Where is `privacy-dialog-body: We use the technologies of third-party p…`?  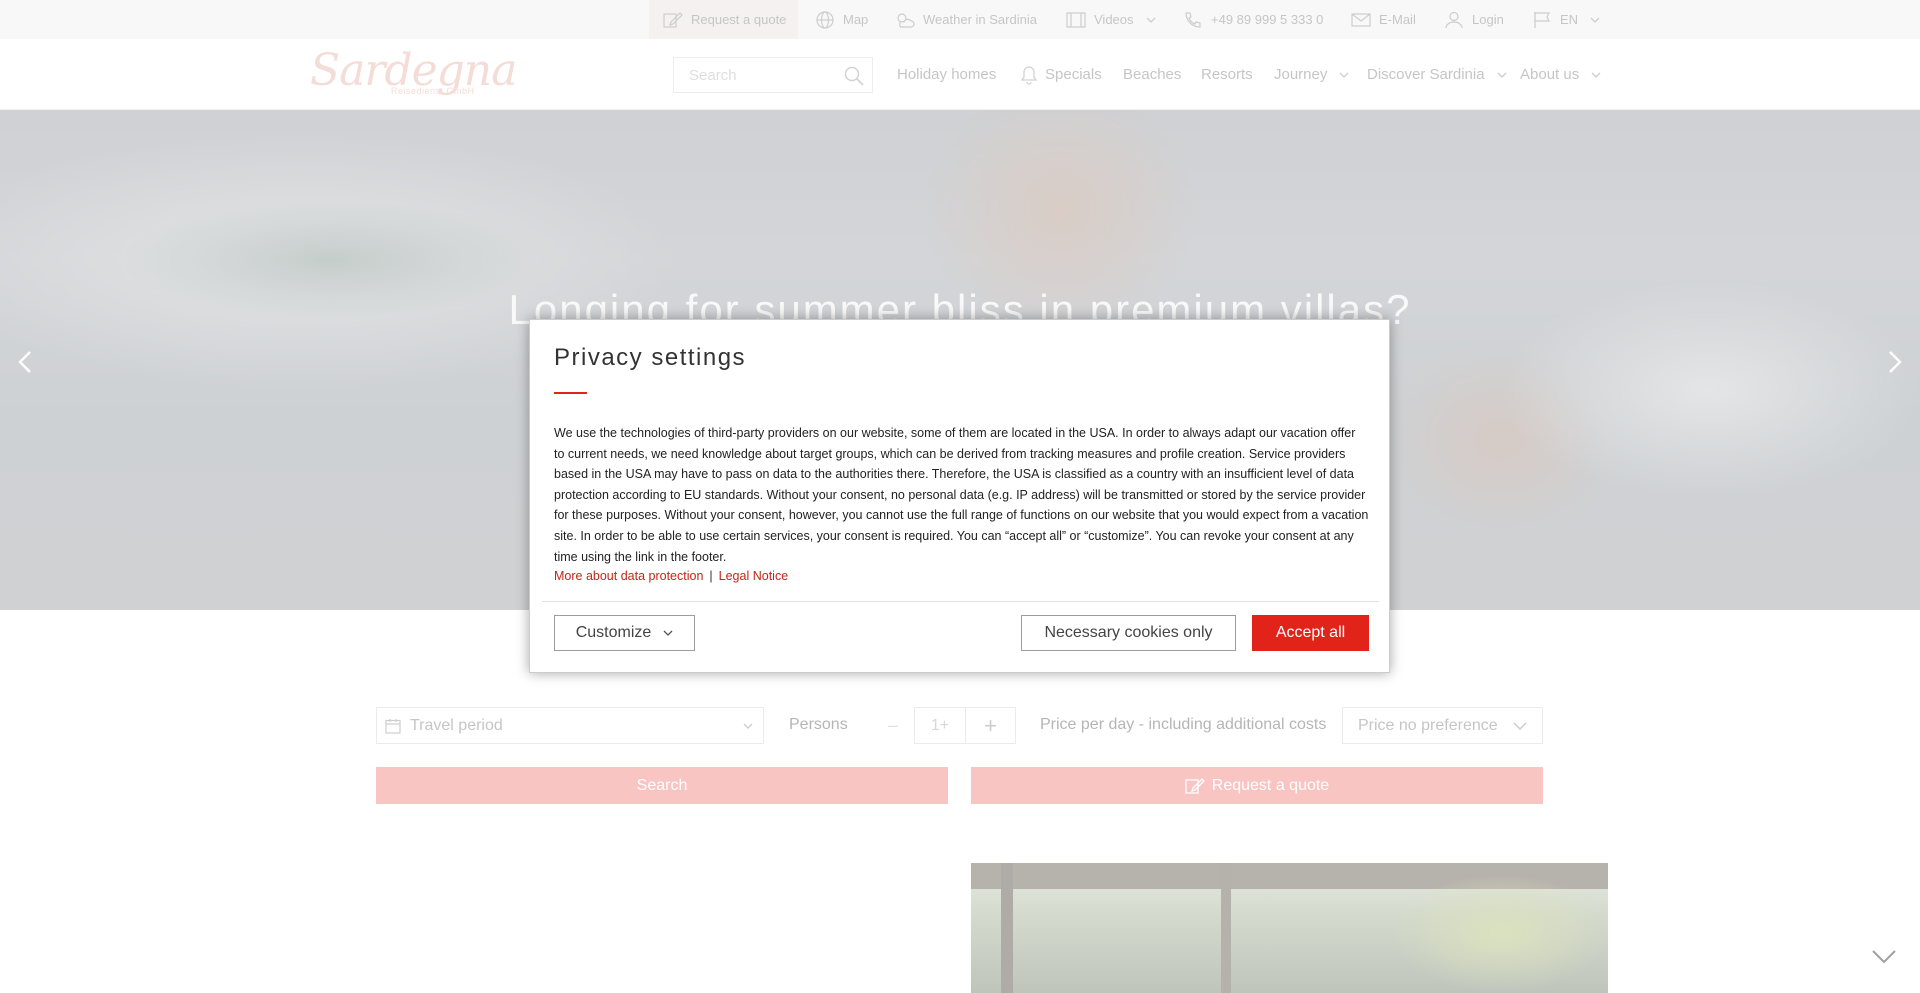
privacy-dialog-body: We use the technologies of third-party p… is located at coordinates (961, 495).